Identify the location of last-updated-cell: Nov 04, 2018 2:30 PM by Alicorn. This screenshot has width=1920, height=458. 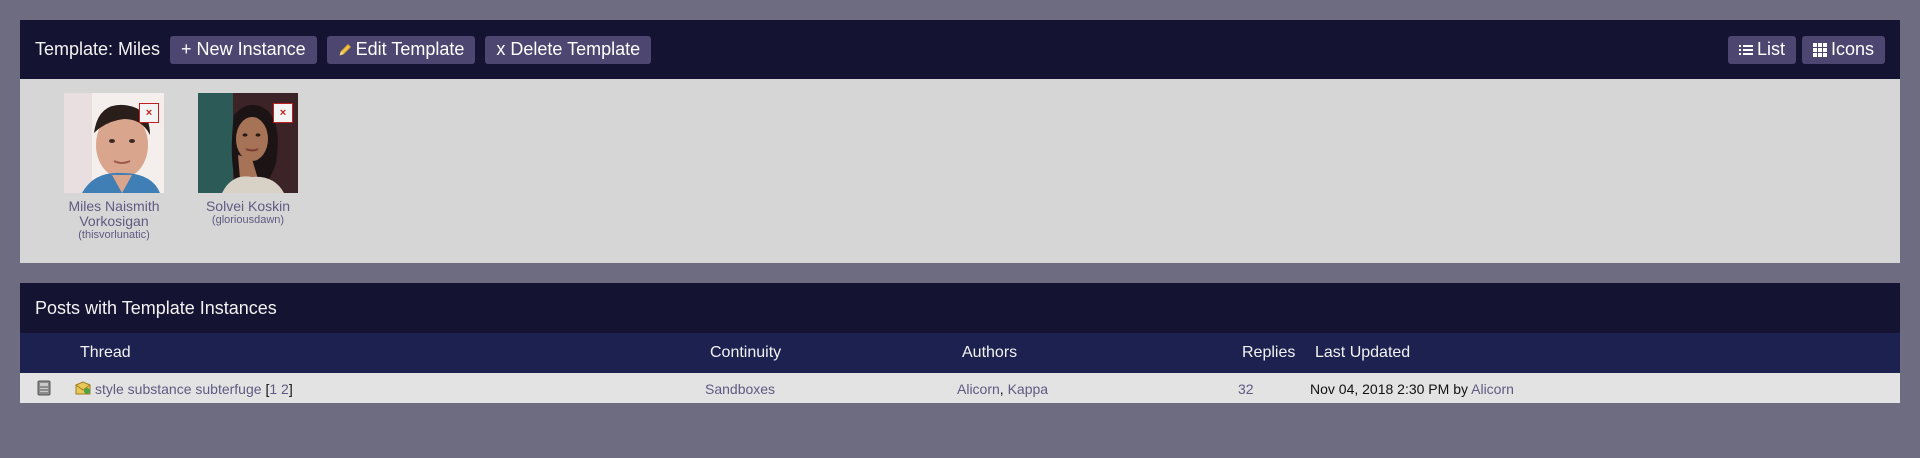
(1412, 389).